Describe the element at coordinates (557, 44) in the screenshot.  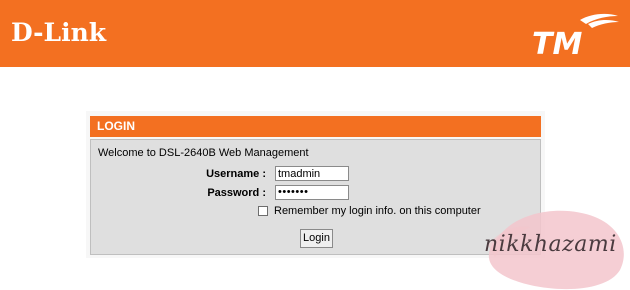
I see `svg-text: TM` at that location.